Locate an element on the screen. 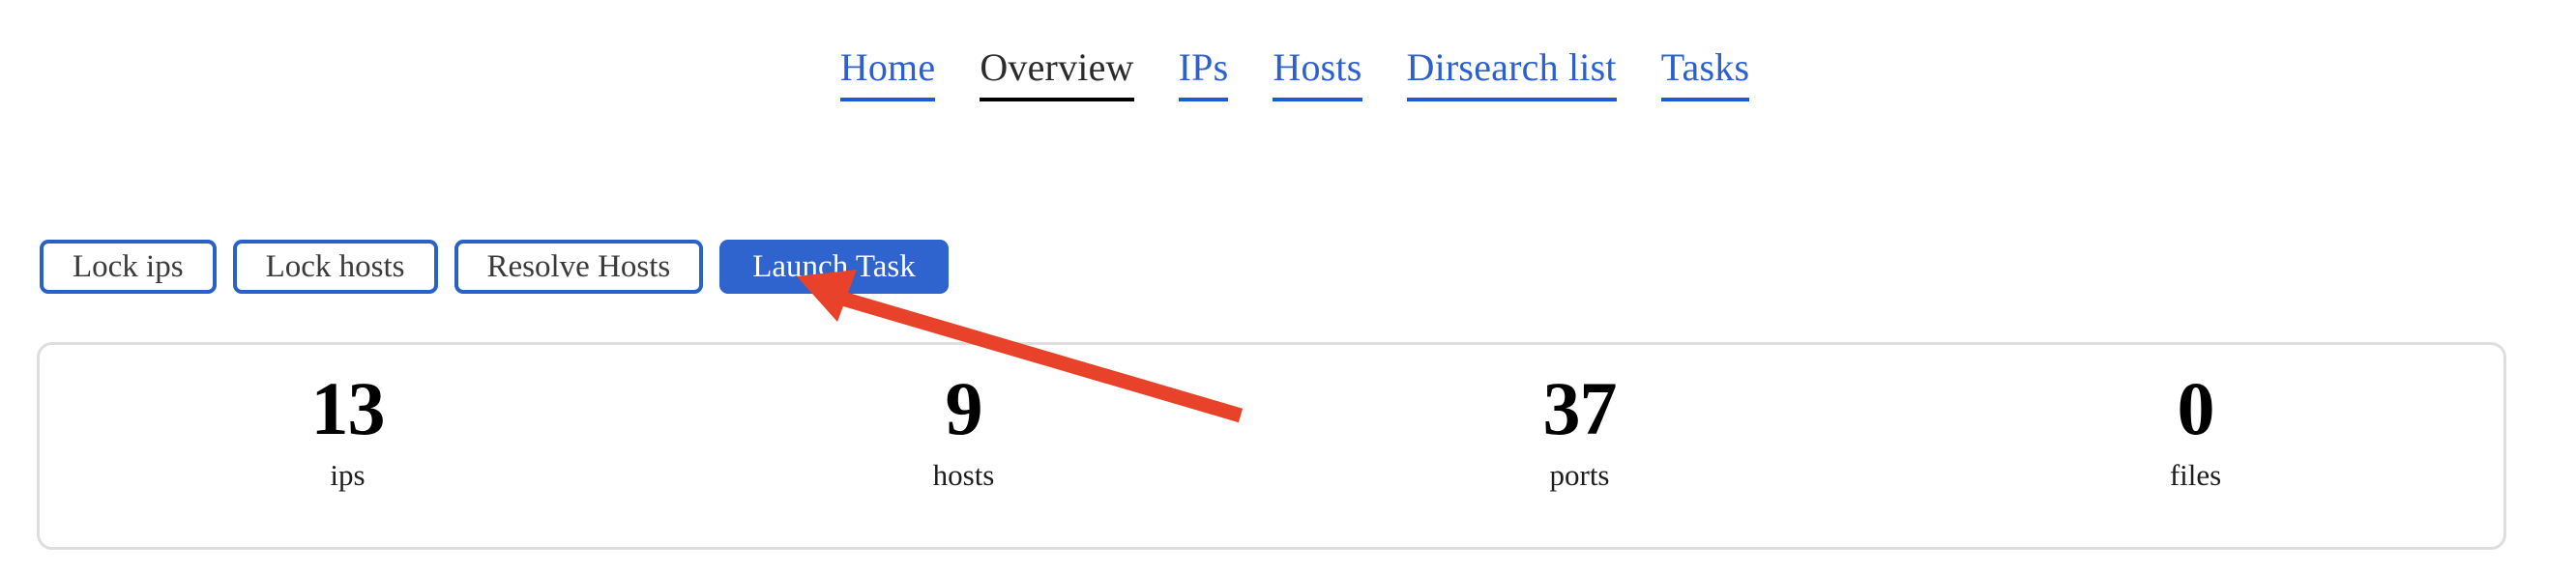 This screenshot has width=2576, height=574. nav-item-label: Dirsearch list is located at coordinates (1511, 67).